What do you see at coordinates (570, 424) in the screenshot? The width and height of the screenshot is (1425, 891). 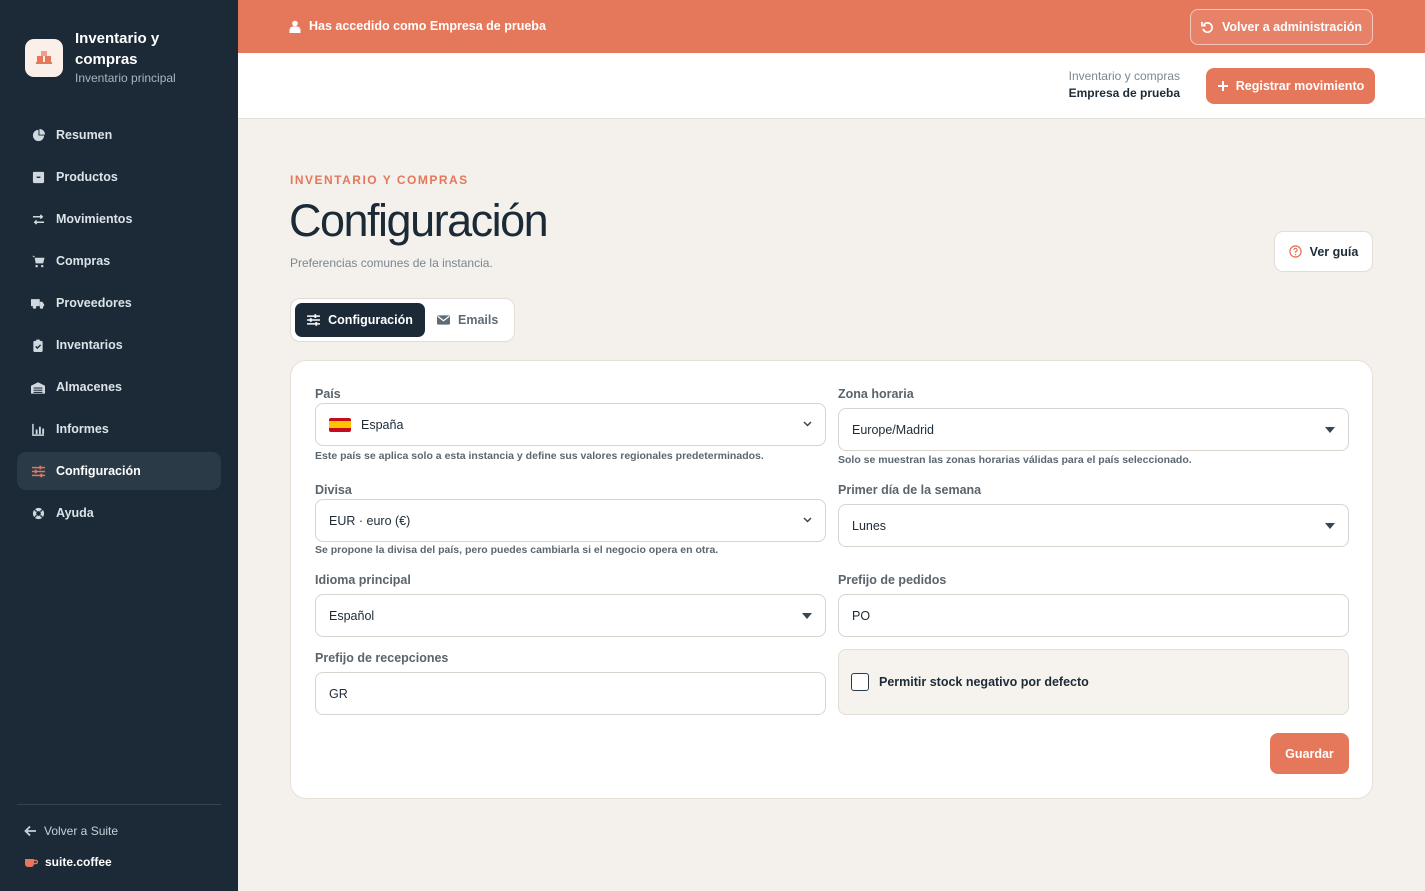 I see `country-select: España` at bounding box center [570, 424].